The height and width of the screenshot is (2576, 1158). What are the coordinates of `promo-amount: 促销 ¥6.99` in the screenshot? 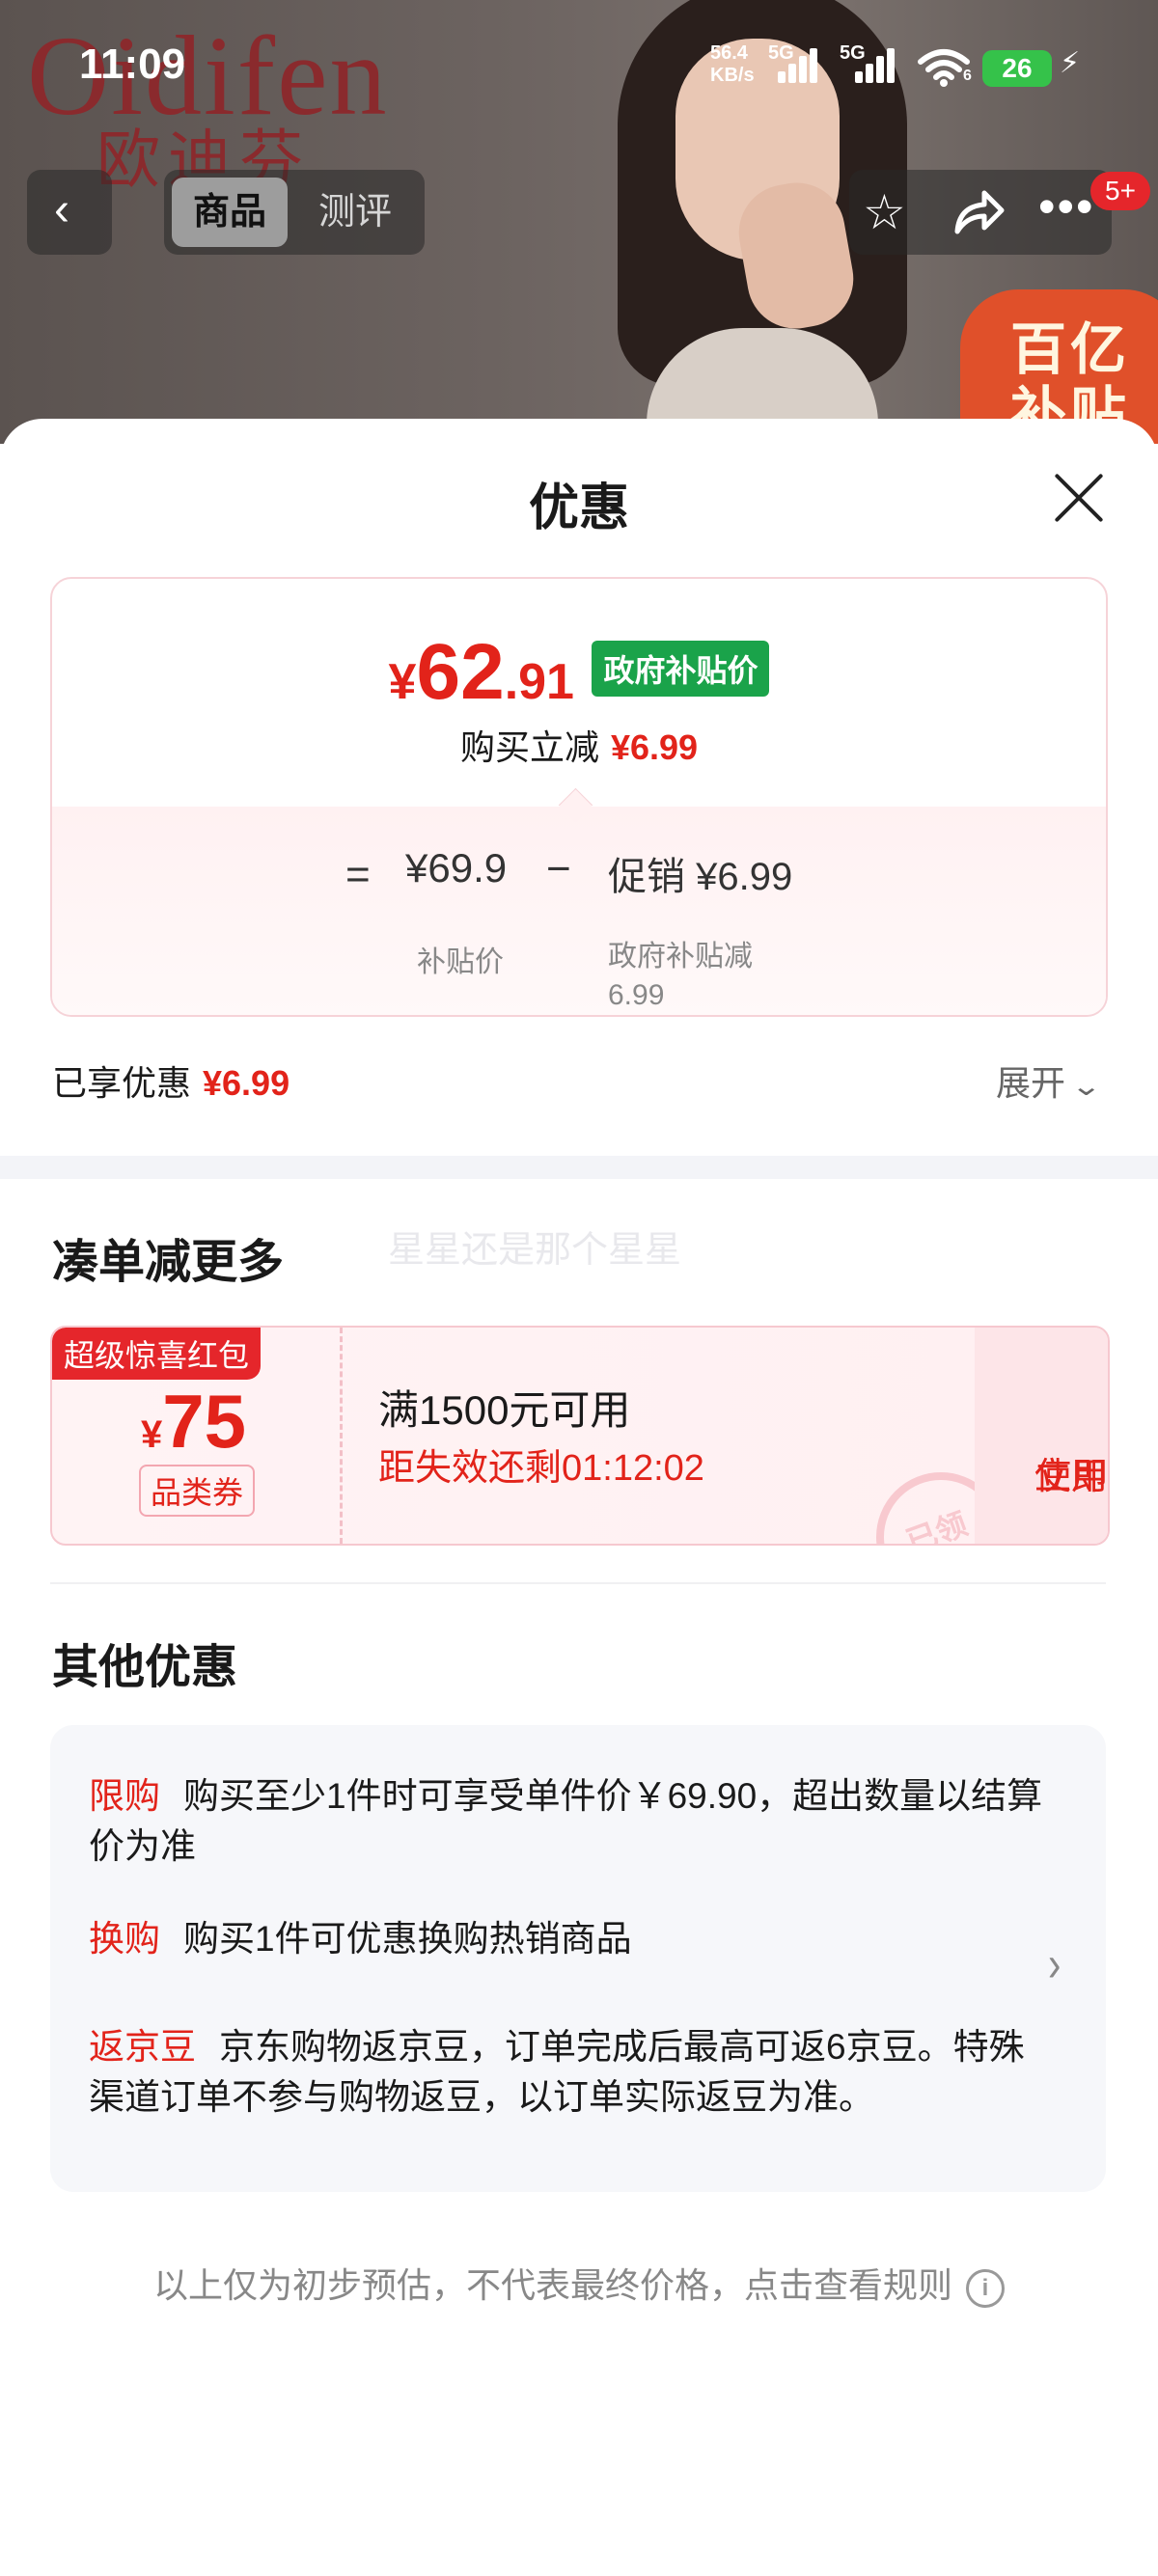 It's located at (700, 877).